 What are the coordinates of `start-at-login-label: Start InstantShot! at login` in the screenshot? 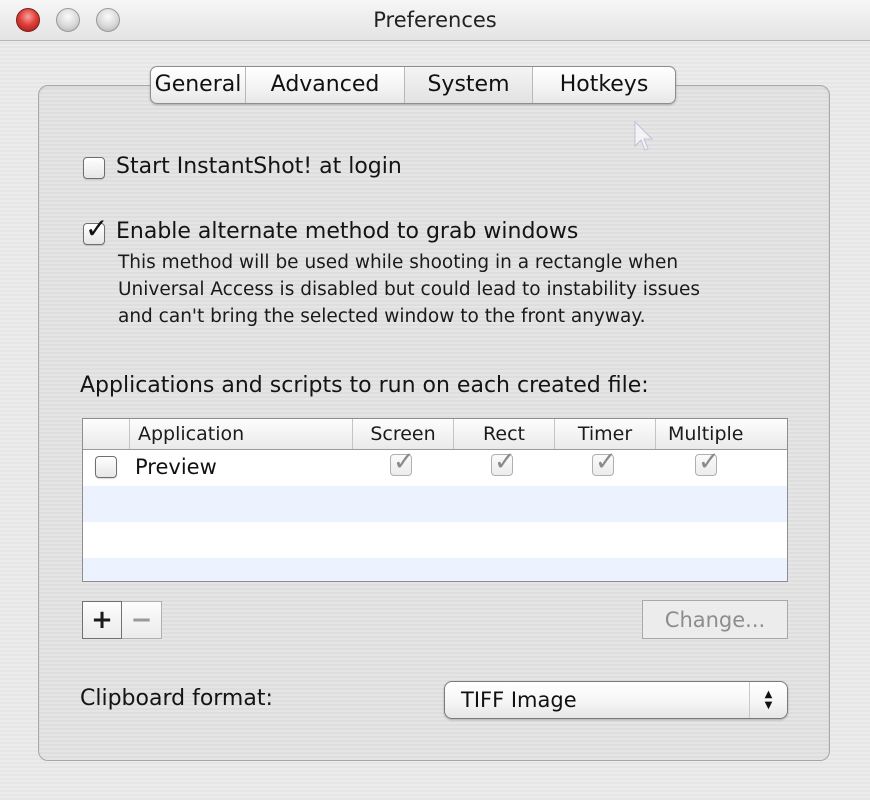 It's located at (259, 166).